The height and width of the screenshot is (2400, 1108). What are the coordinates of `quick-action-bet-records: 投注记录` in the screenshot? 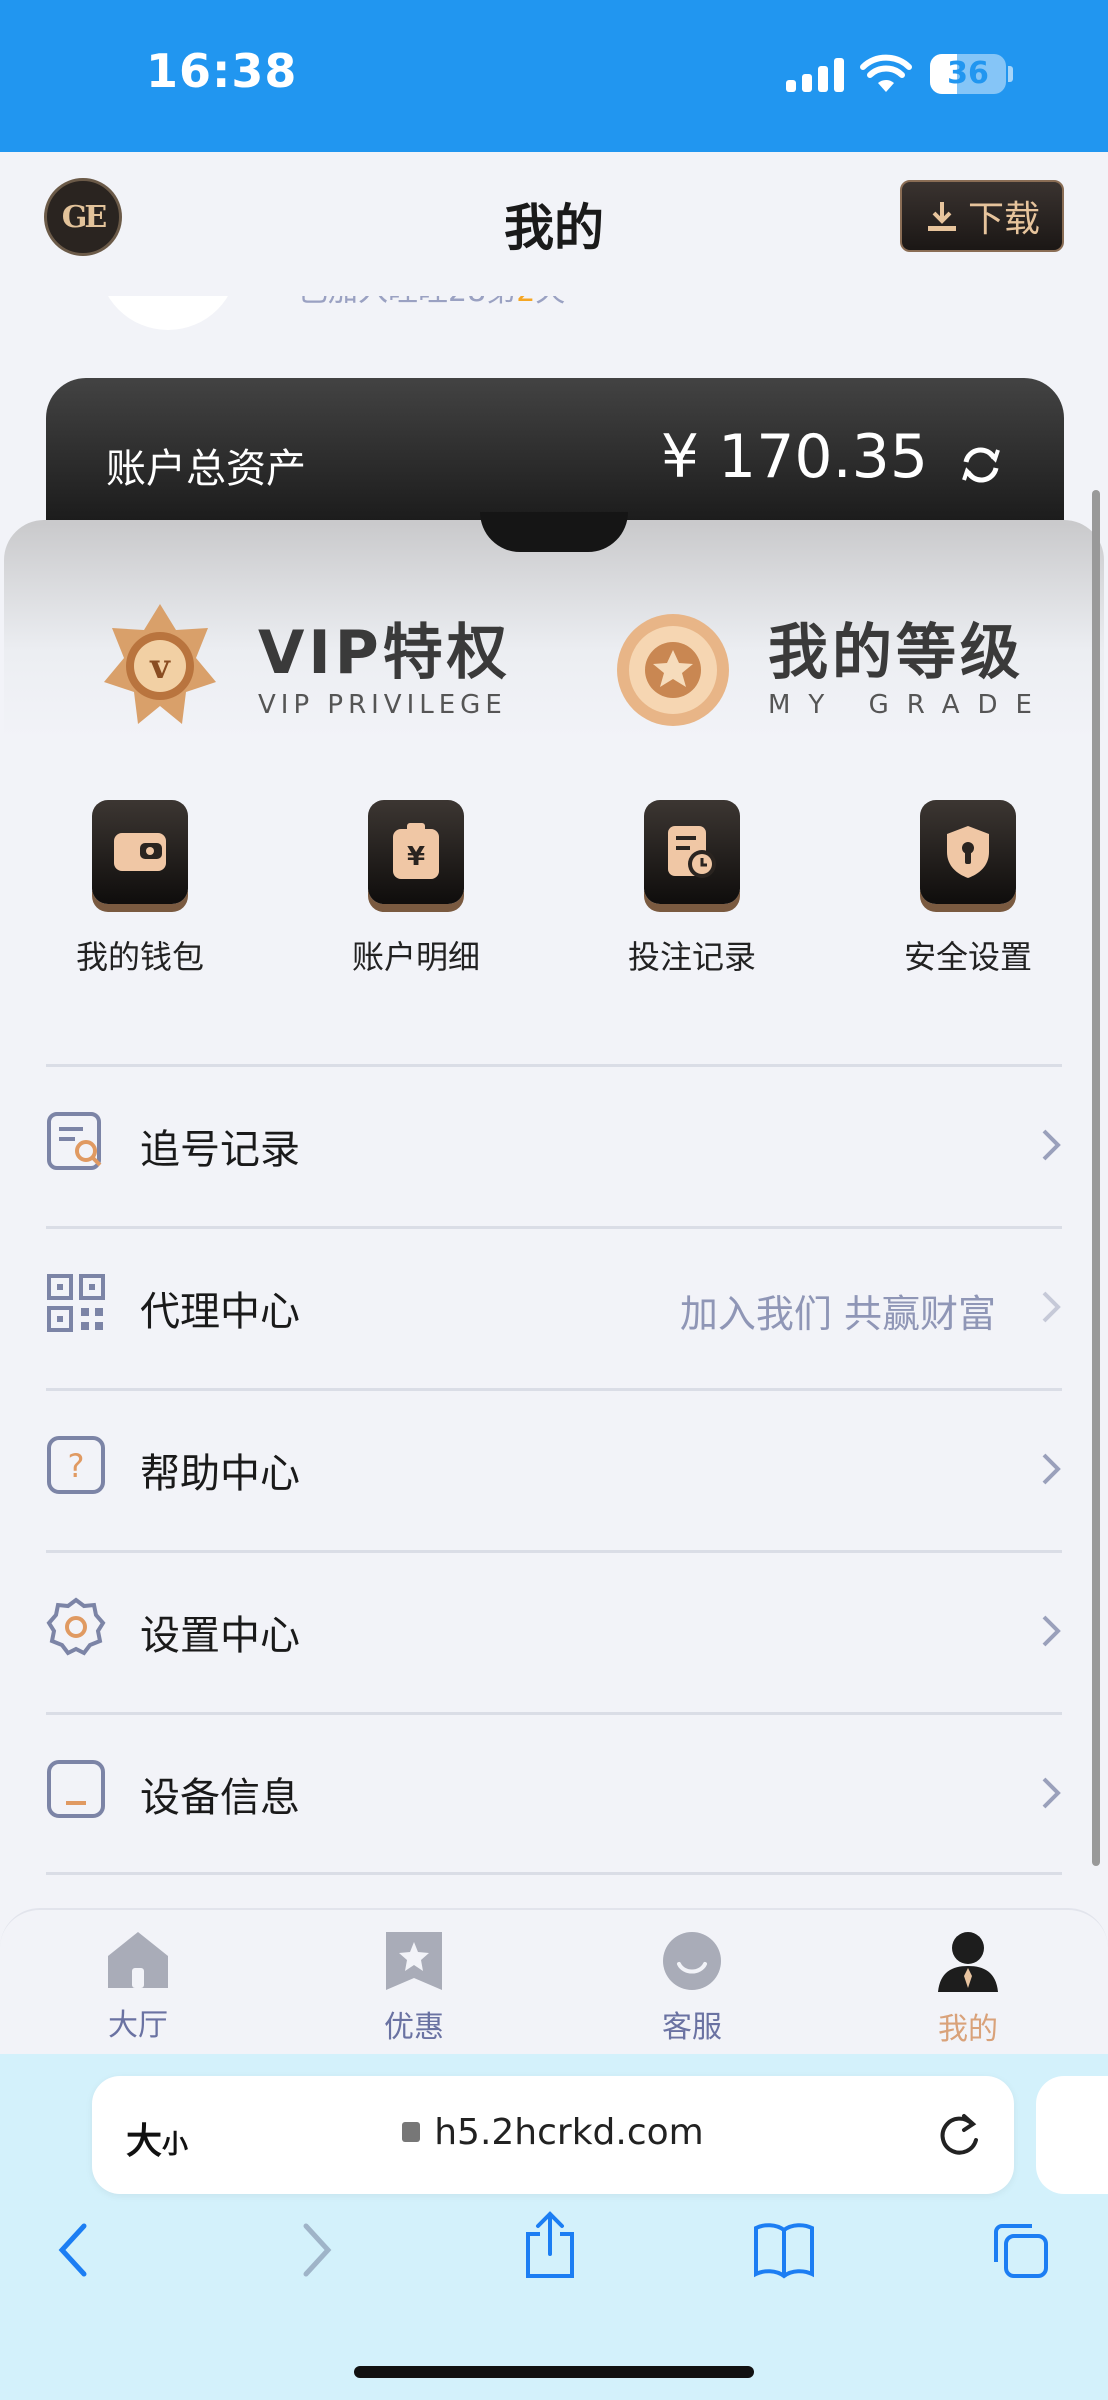 It's located at (692, 889).